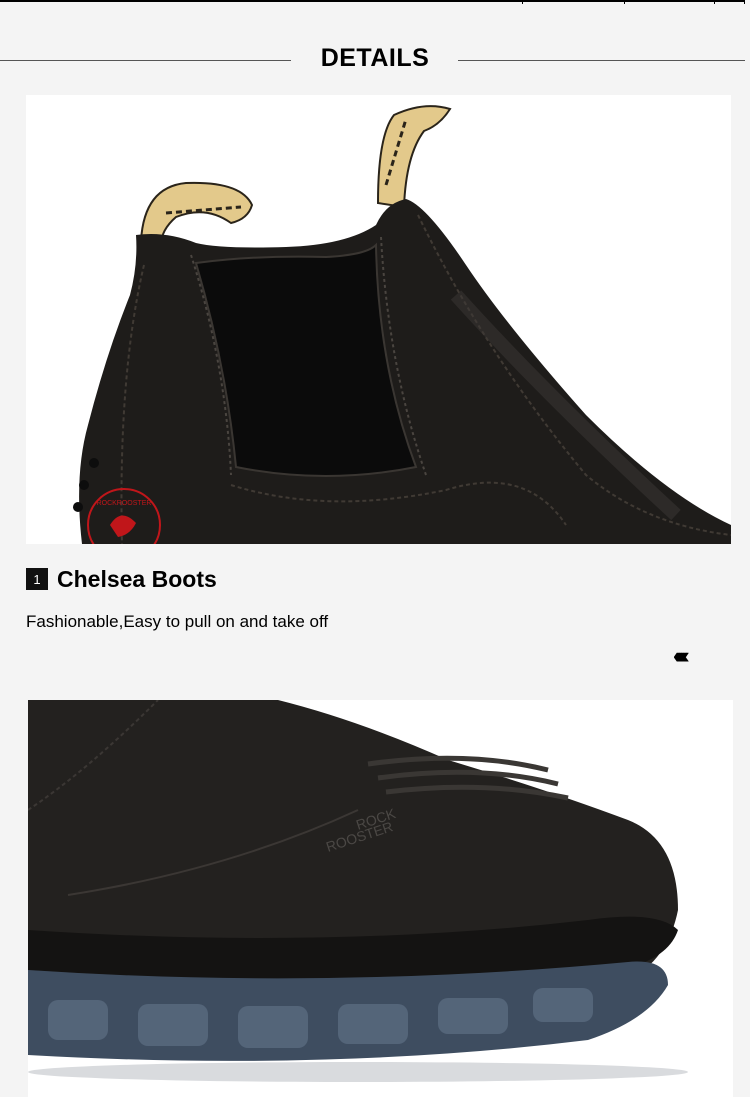 Image resolution: width=750 pixels, height=1097 pixels. Describe the element at coordinates (372, 1) in the screenshot. I see `top-border-line` at that location.